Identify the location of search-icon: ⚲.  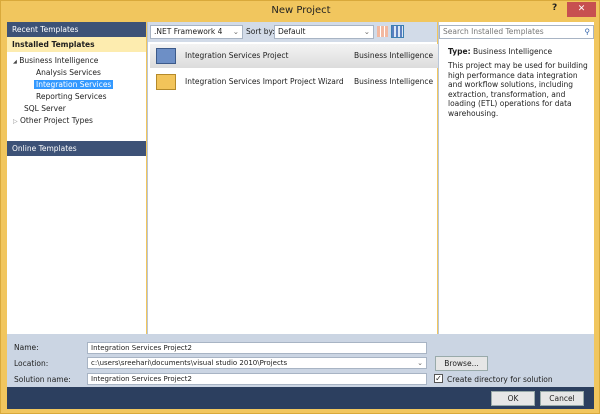
(588, 32).